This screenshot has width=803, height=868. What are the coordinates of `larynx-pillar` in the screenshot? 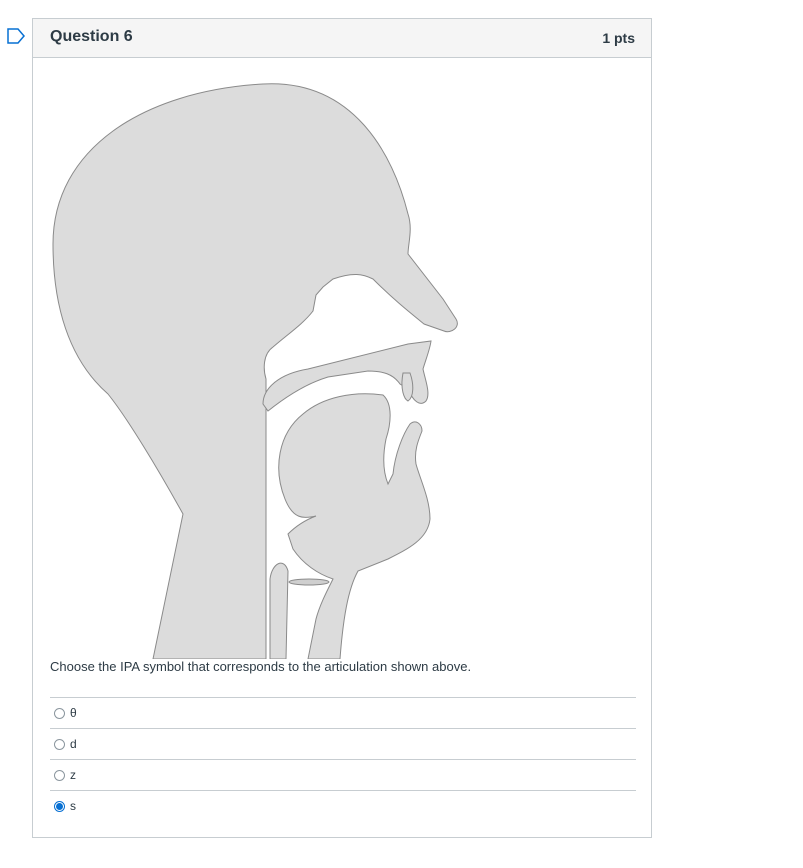 It's located at (279, 610).